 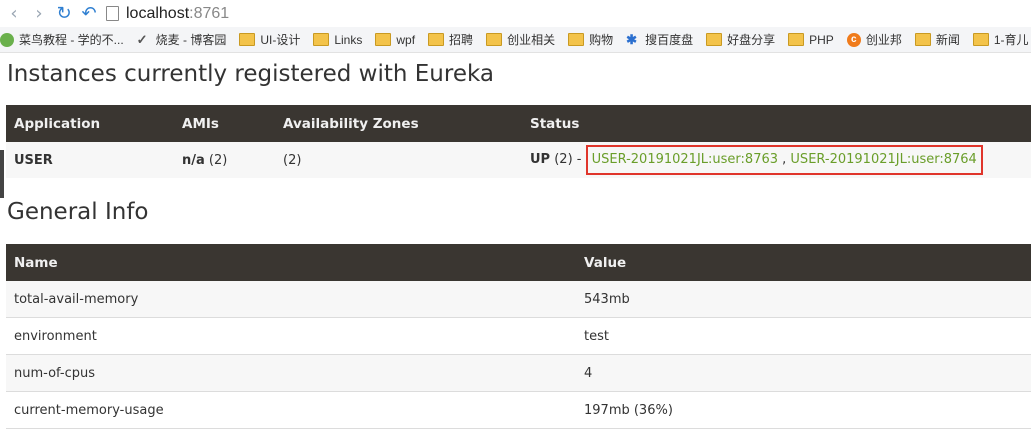 What do you see at coordinates (568, 159) in the screenshot?
I see `status-count: (2) -` at bounding box center [568, 159].